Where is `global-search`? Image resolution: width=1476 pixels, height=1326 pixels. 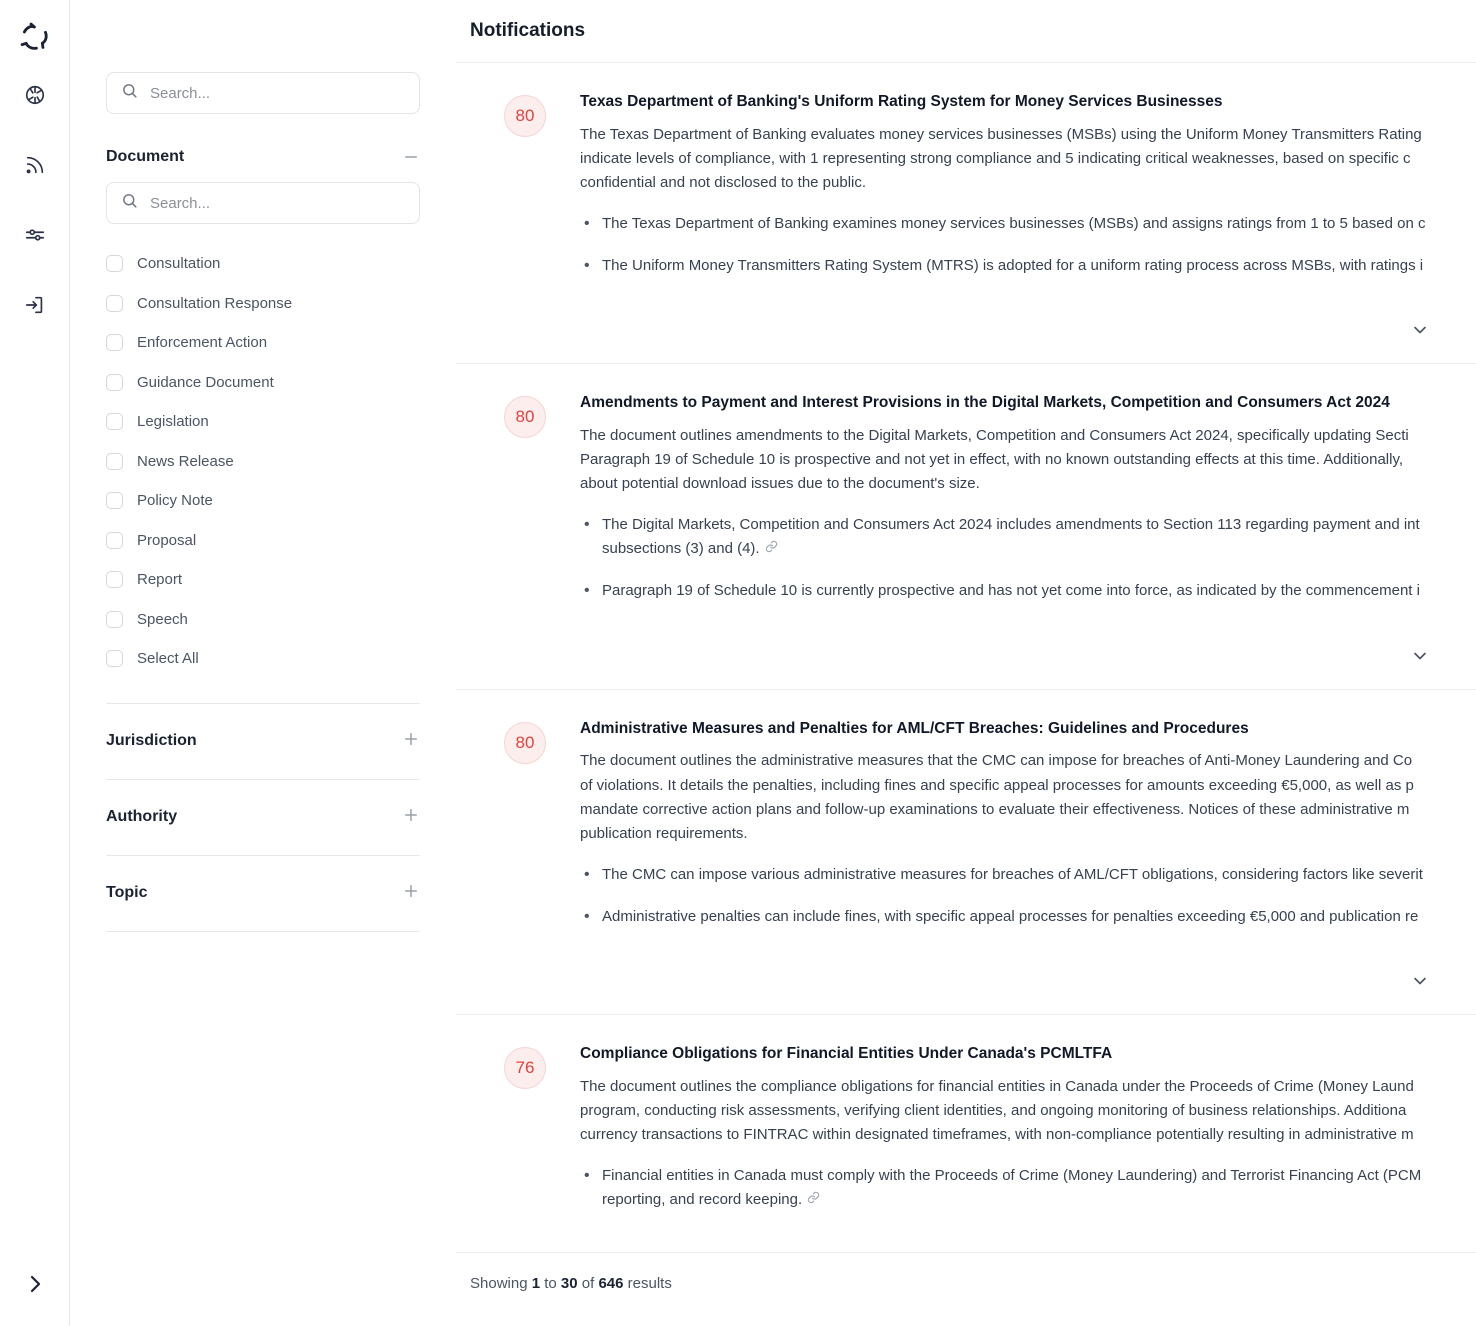
global-search is located at coordinates (263, 93).